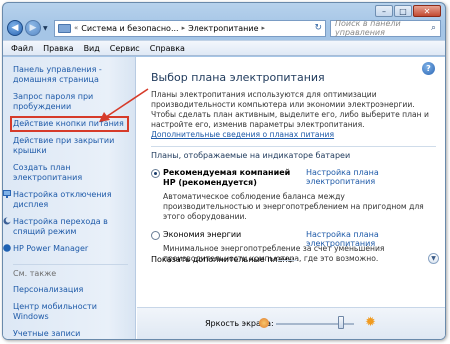 The image size is (450, 344). What do you see at coordinates (73, 334) in the screenshot?
I see `sidebar-item-user-accounts: Учетные записи пользователей` at bounding box center [73, 334].